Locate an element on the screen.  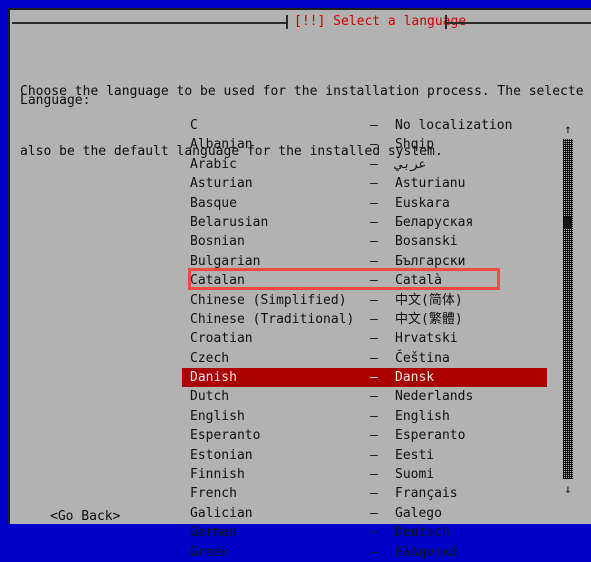
go-back-button: <Go Back> is located at coordinates (85, 517).